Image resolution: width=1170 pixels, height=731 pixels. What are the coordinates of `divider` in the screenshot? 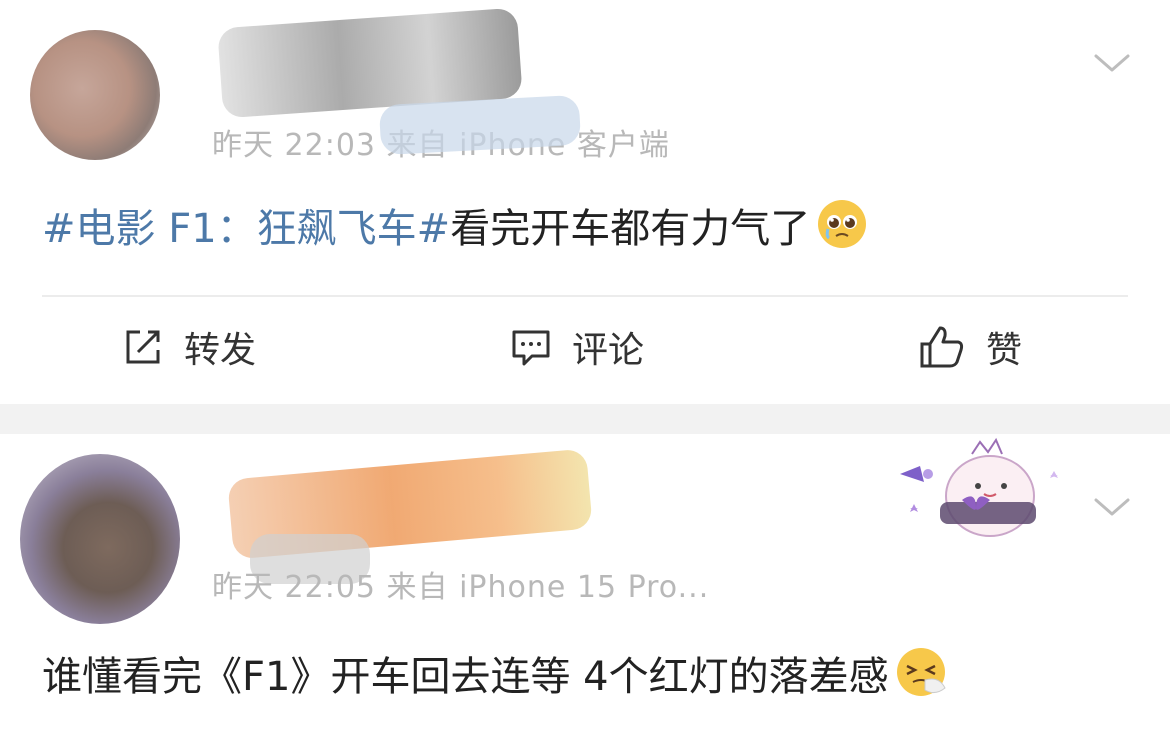 It's located at (585, 296).